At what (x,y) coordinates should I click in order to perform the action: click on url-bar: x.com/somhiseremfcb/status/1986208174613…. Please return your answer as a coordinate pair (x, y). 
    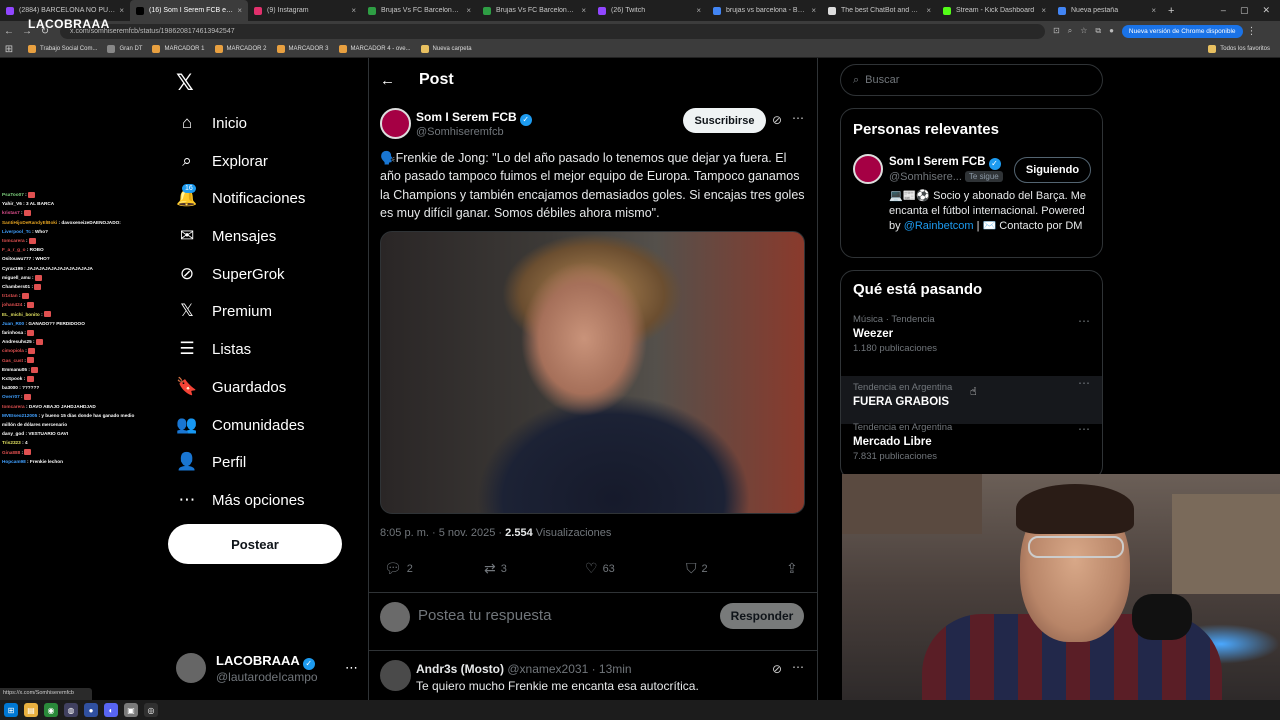
    Looking at the image, I should click on (552, 31).